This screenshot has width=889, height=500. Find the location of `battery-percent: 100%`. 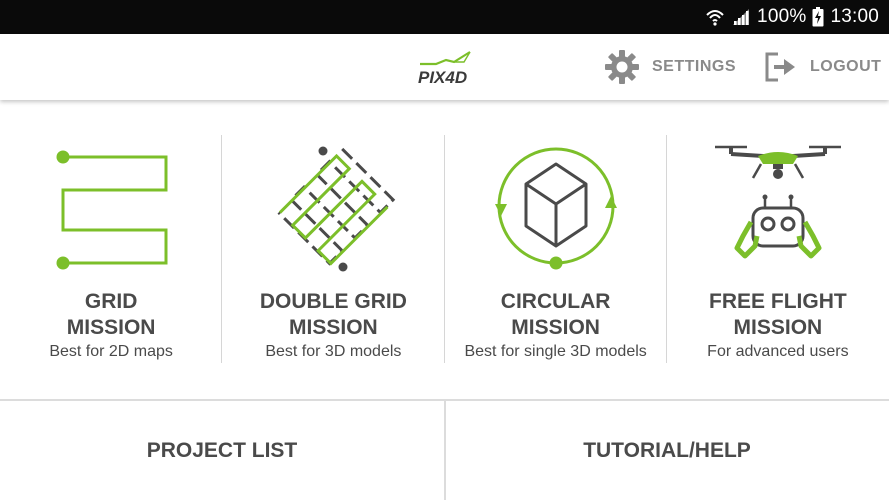

battery-percent: 100% is located at coordinates (782, 16).